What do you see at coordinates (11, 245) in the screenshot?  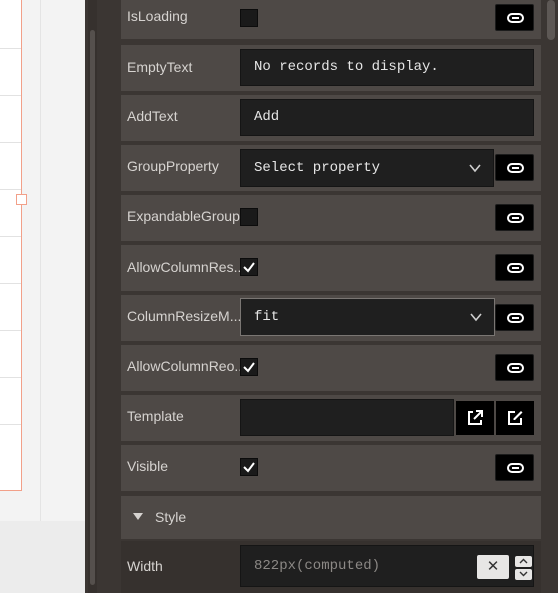 I see `grid-preview` at bounding box center [11, 245].